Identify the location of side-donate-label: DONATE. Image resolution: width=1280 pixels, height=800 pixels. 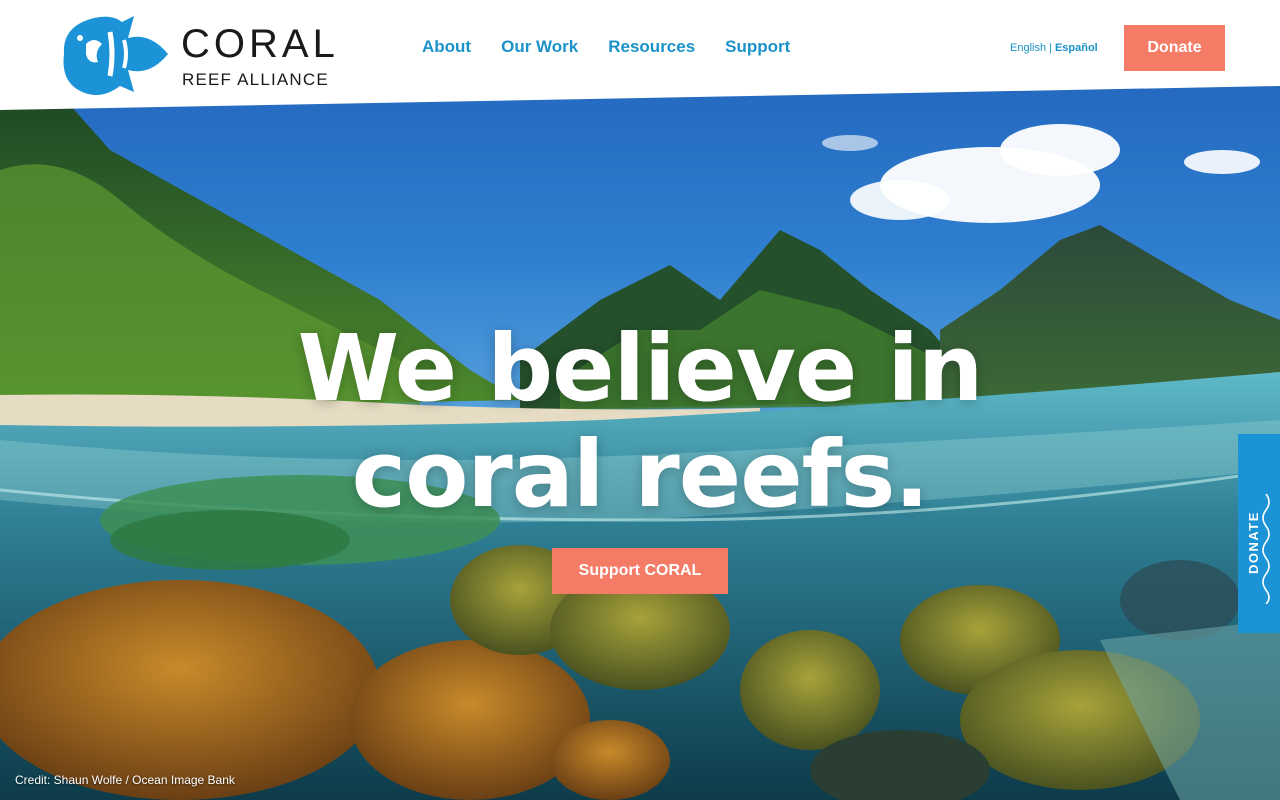
(1253, 542).